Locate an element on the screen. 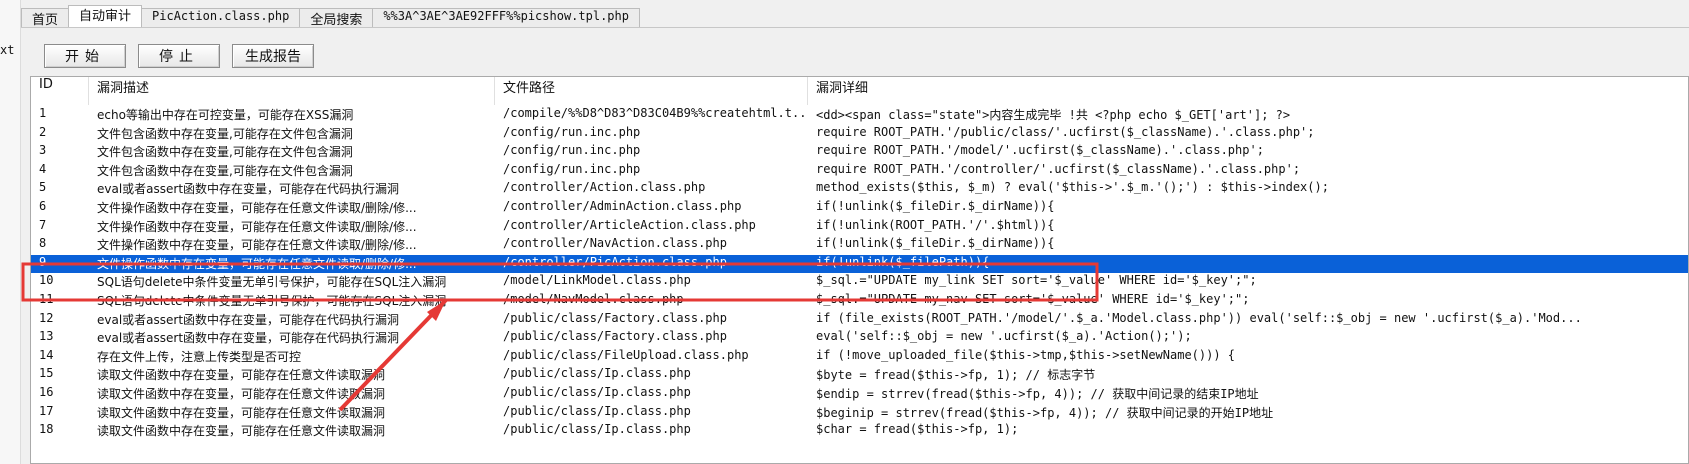  row-detail: if(!unlink($_fileDir.$_dirName)){ is located at coordinates (935, 205).